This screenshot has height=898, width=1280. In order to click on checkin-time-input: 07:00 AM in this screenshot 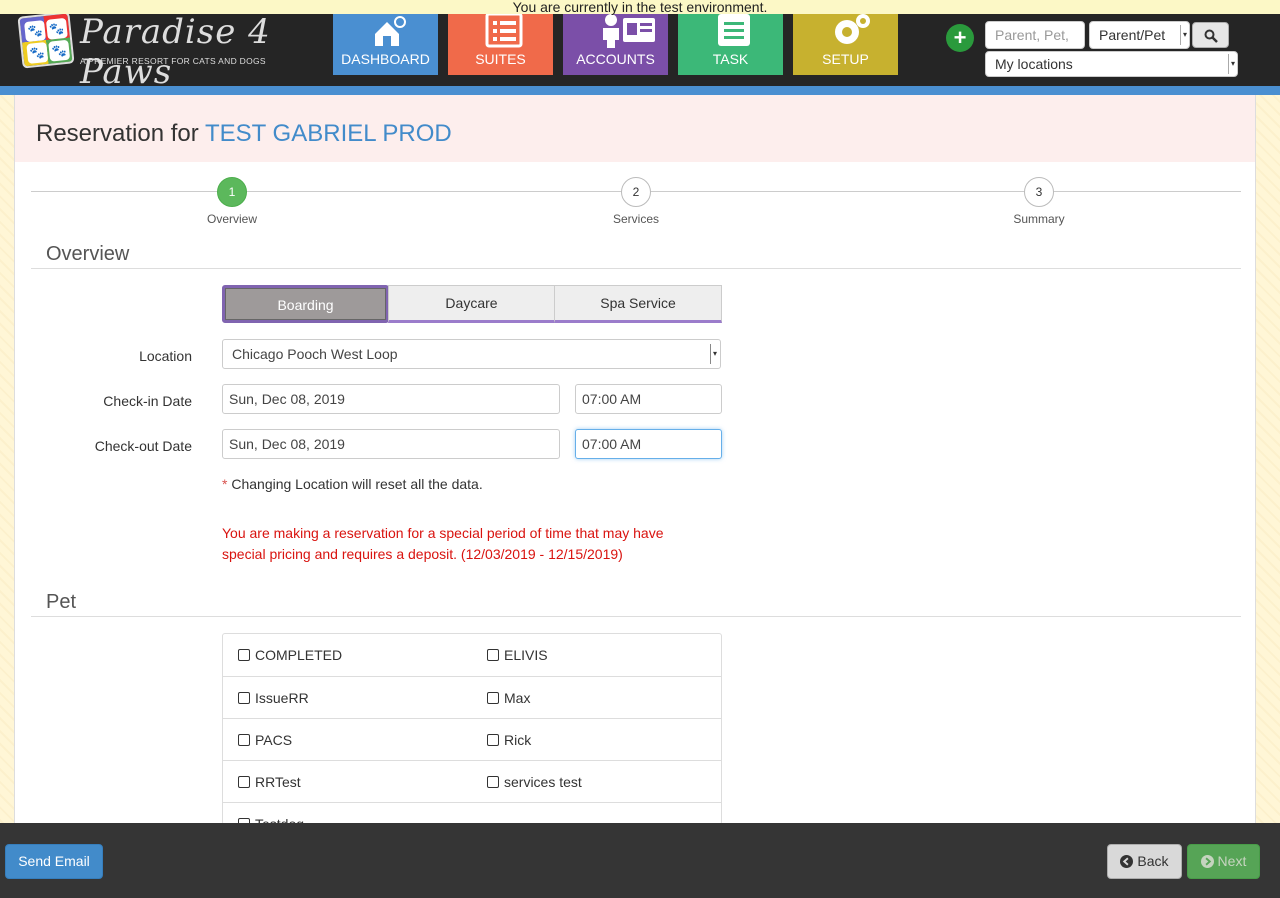, I will do `click(648, 399)`.